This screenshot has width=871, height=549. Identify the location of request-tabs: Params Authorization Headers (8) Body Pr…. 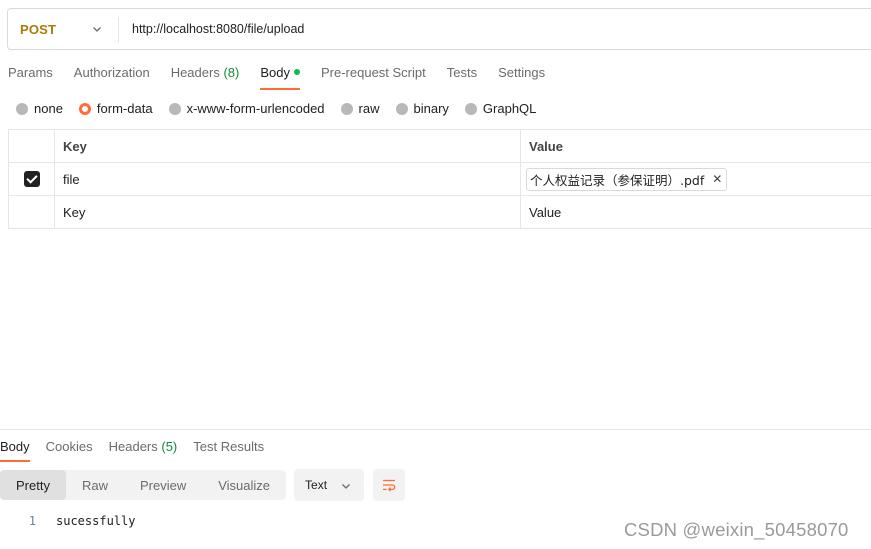
(287, 76).